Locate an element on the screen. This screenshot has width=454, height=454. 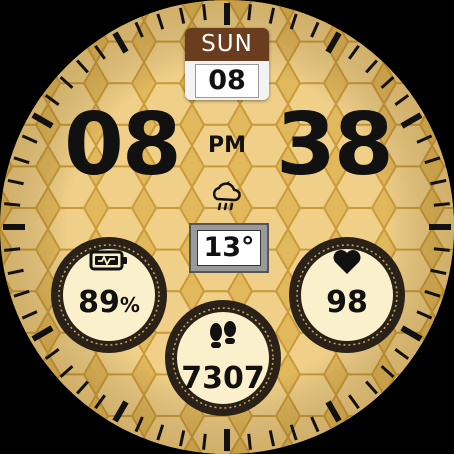
temperature-value: 13° is located at coordinates (229, 248).